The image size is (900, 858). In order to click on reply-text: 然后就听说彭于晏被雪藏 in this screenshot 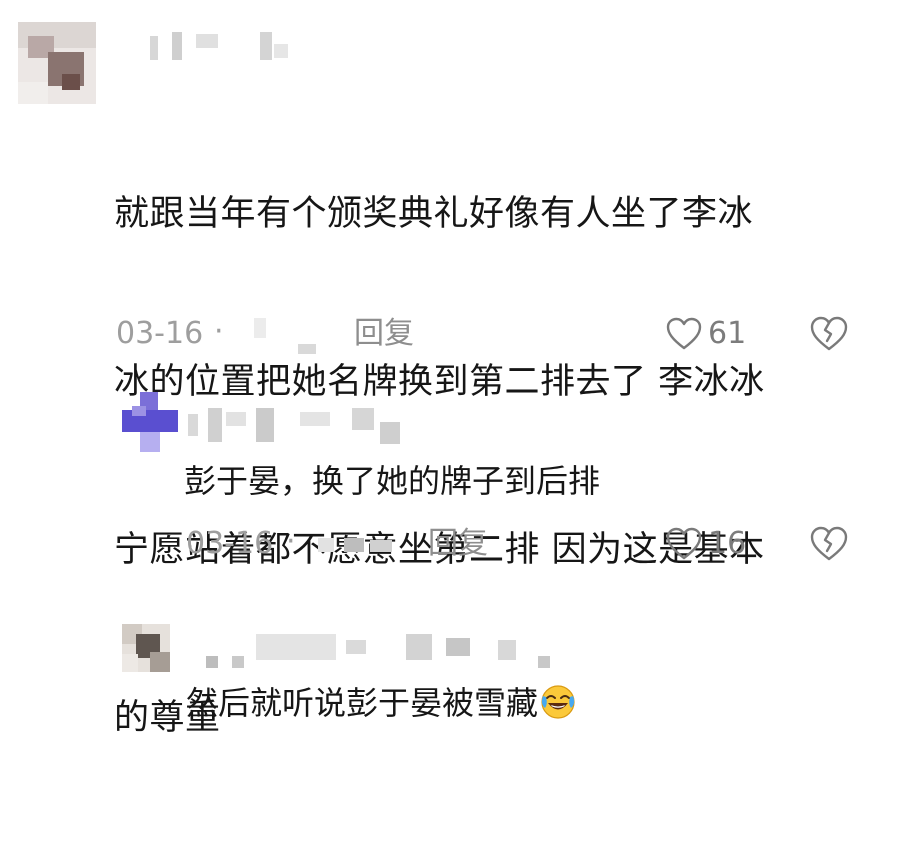, I will do `click(381, 706)`.